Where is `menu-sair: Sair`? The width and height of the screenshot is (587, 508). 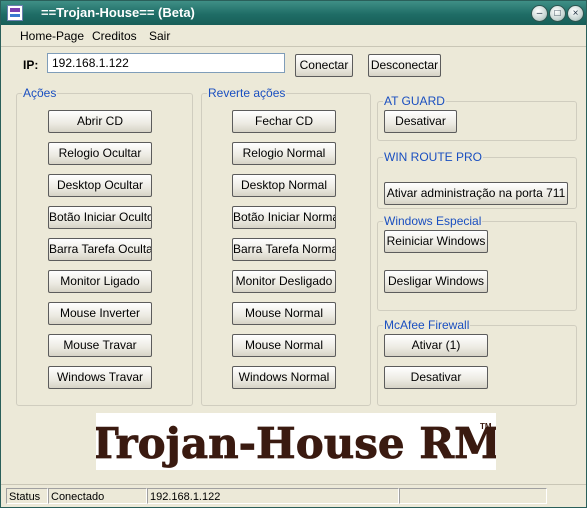
menu-sair: Sair is located at coordinates (159, 36).